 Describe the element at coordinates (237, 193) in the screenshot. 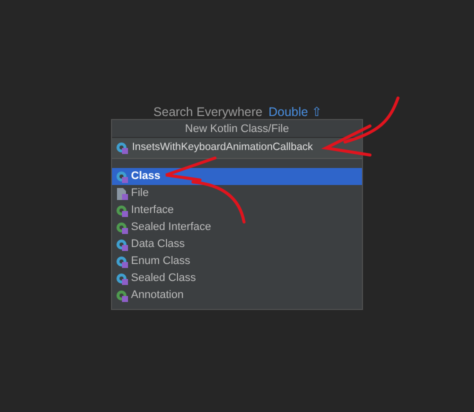

I see `list-item: File` at that location.